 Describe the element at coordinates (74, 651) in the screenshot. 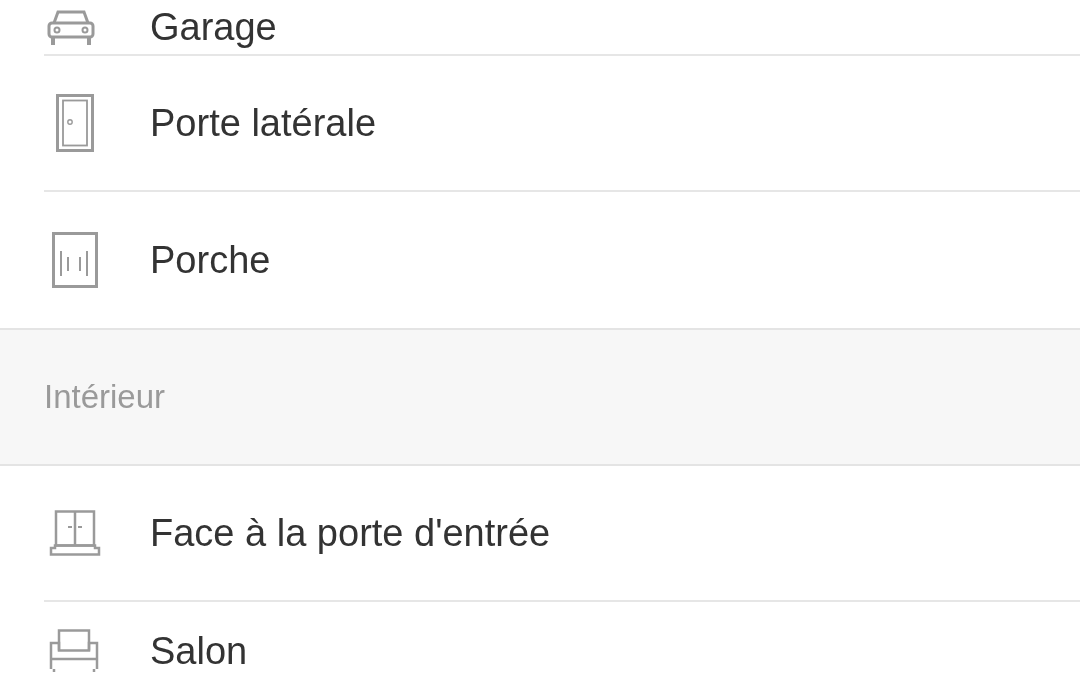

I see `sofa-icon` at that location.